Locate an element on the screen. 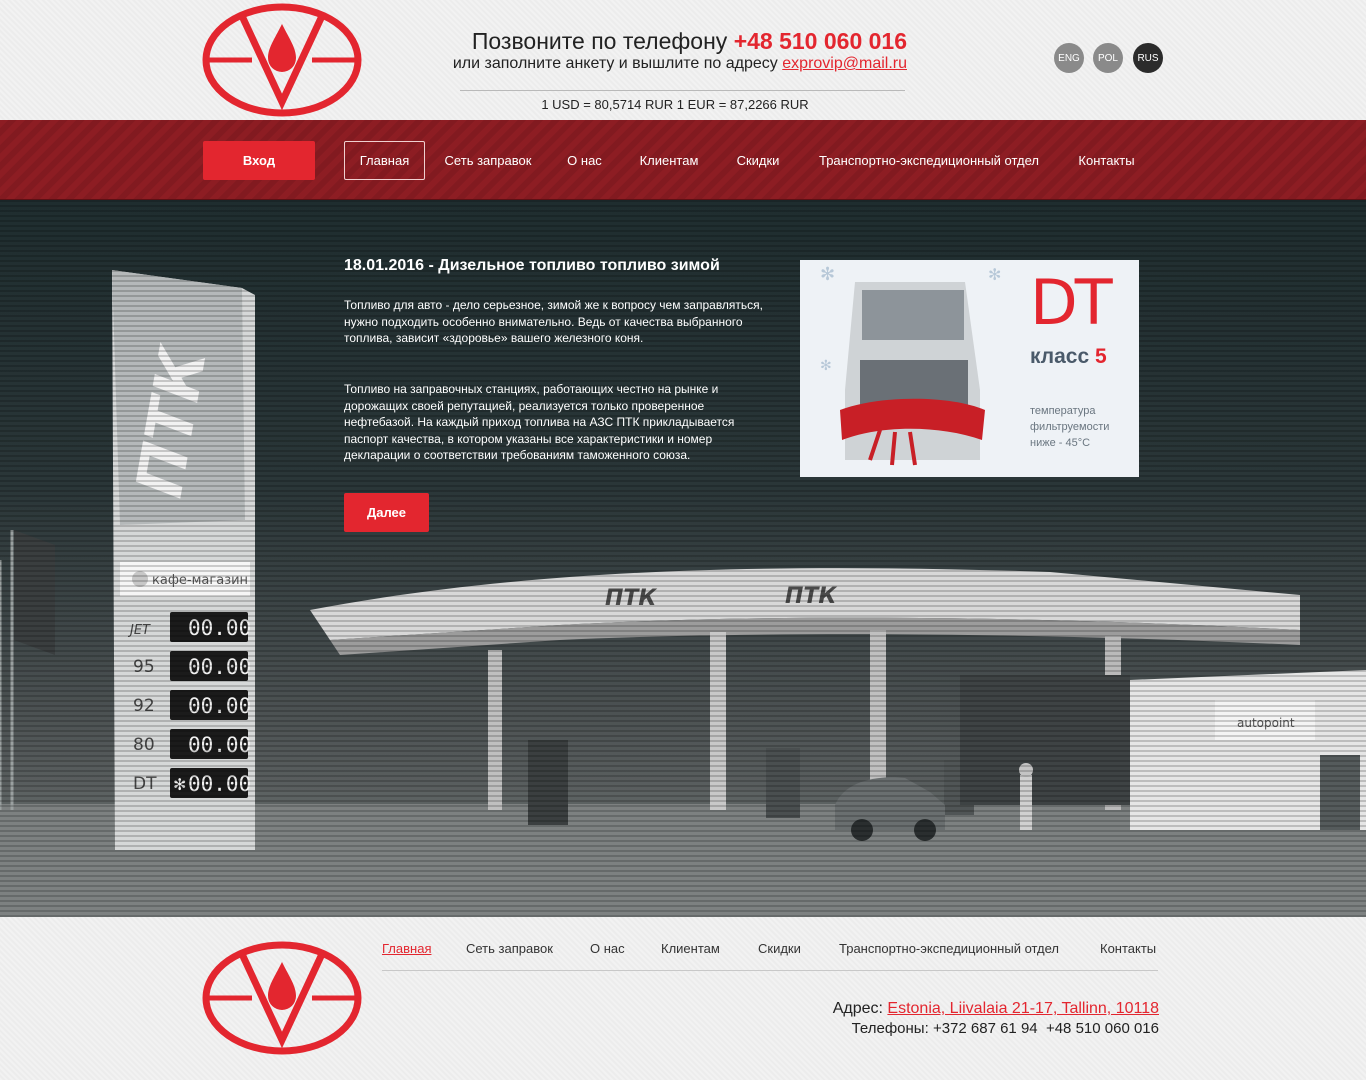  price-grade-dt: DT is located at coordinates (145, 784).